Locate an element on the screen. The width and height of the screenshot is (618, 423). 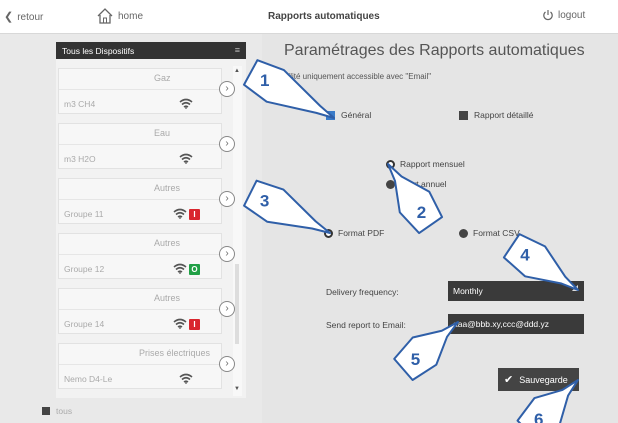
csv-radio is located at coordinates (463, 233).